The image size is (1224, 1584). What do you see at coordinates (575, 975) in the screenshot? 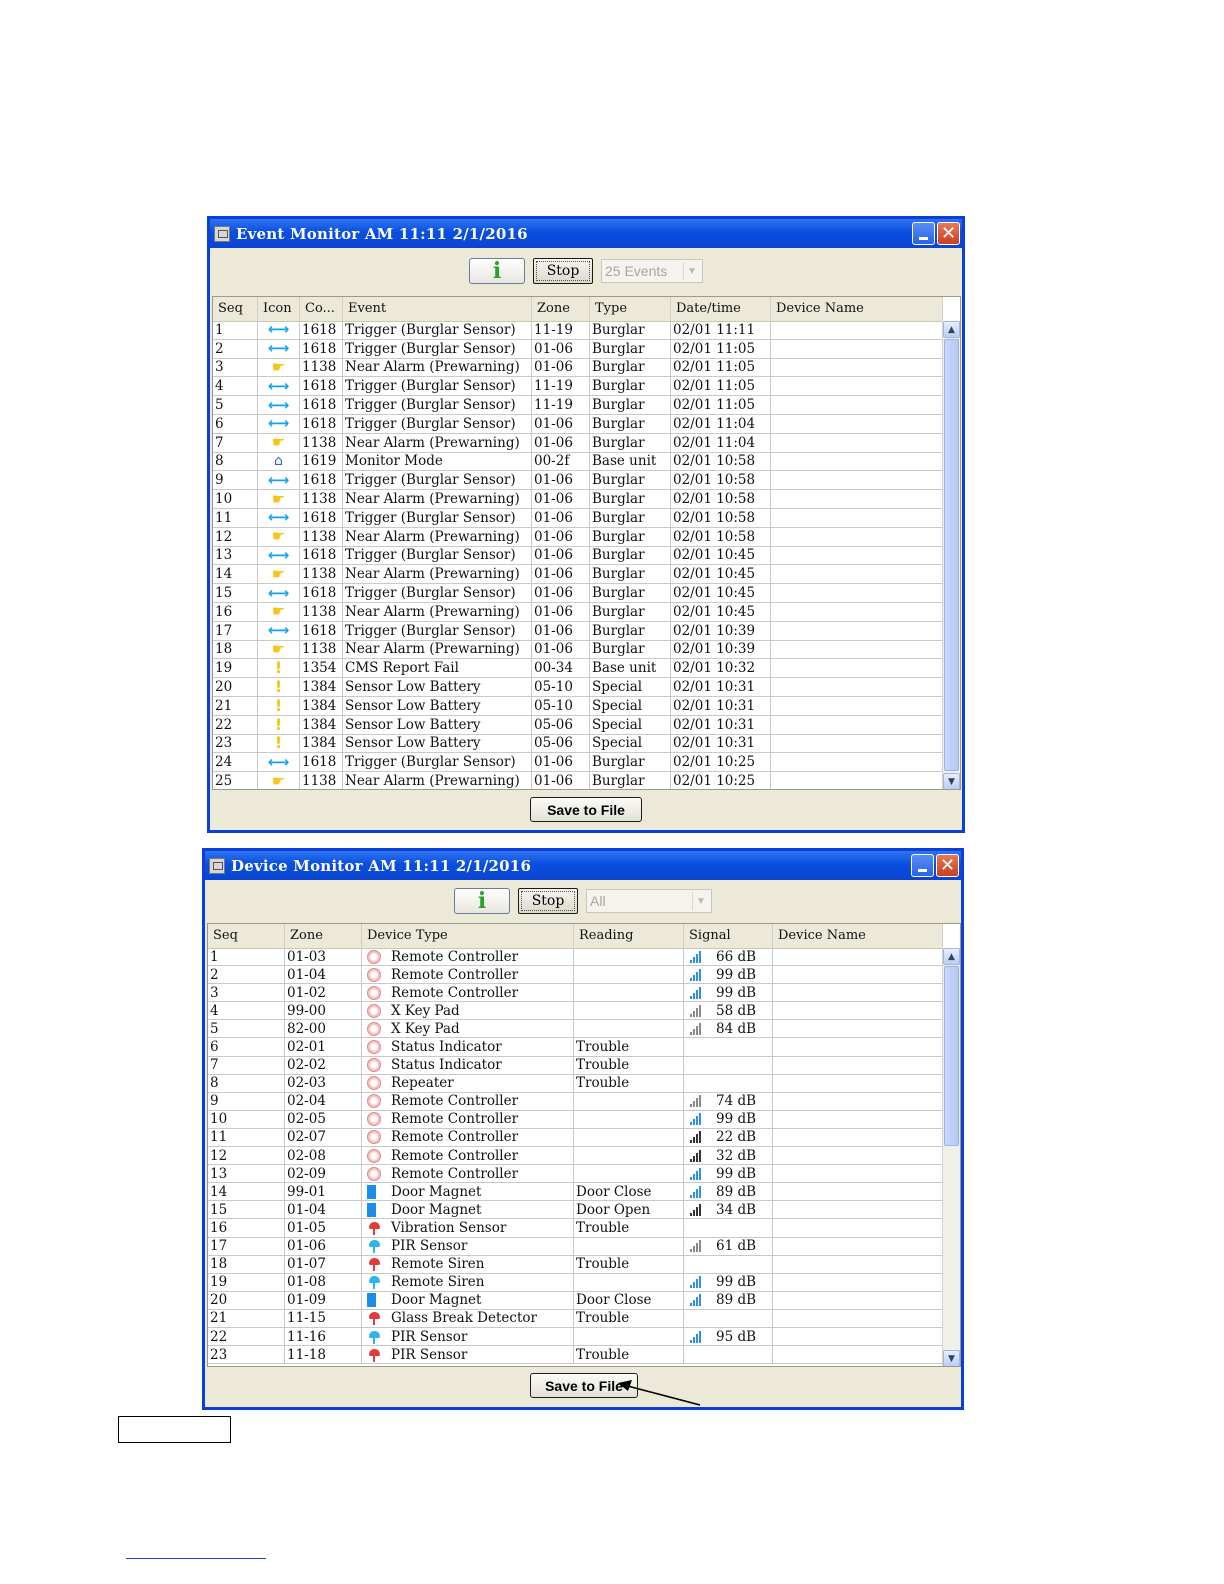
I see `table-row: 2 01-04 Remote Controller 99 dB` at bounding box center [575, 975].